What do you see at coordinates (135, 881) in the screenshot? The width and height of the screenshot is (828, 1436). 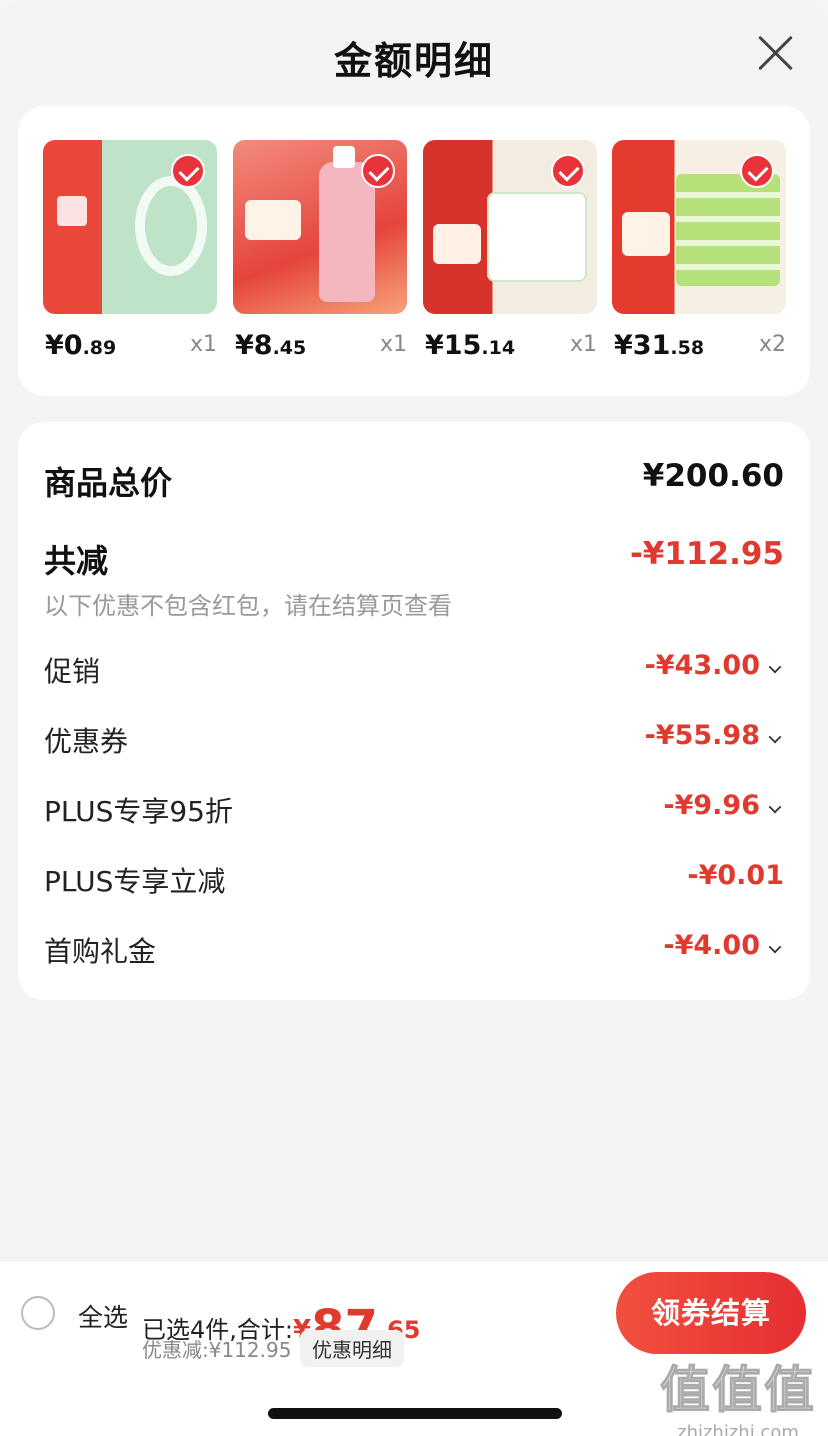 I see `discount-label: PLUS专享立减` at bounding box center [135, 881].